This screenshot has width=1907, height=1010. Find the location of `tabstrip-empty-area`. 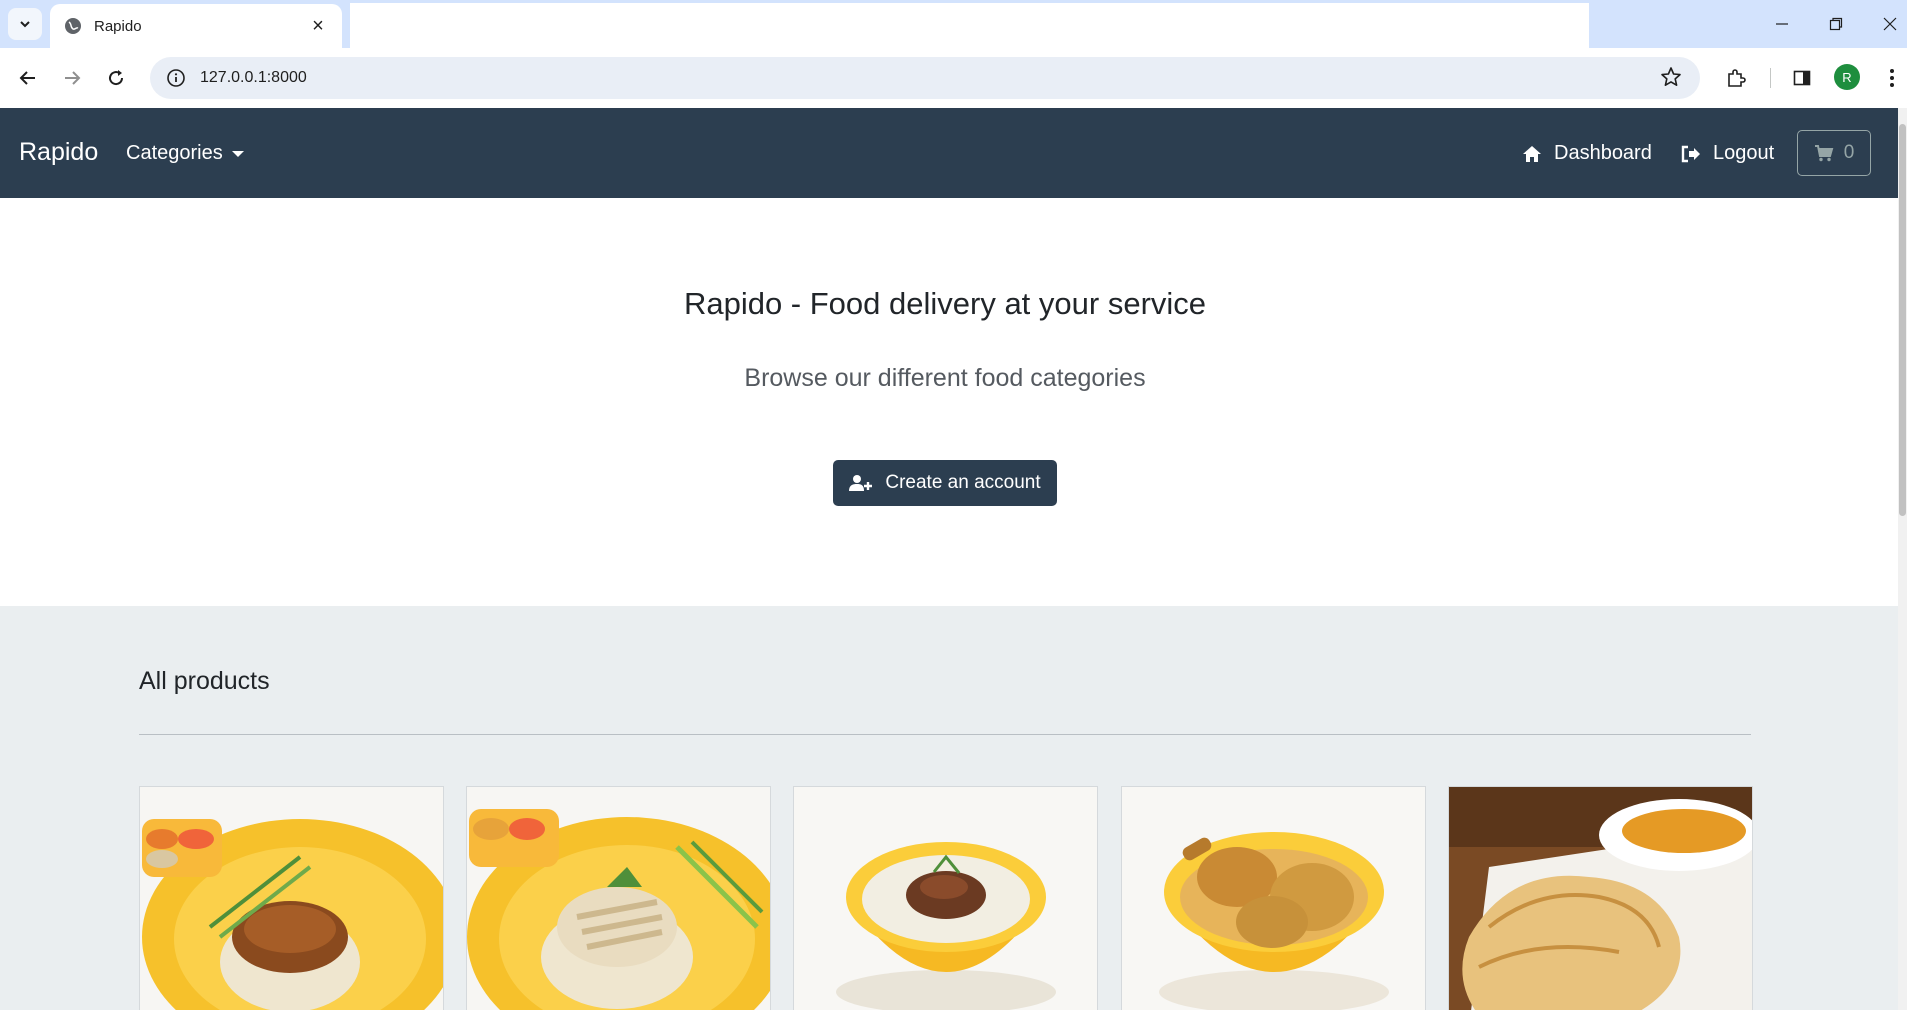

tabstrip-empty-area is located at coordinates (969, 25).